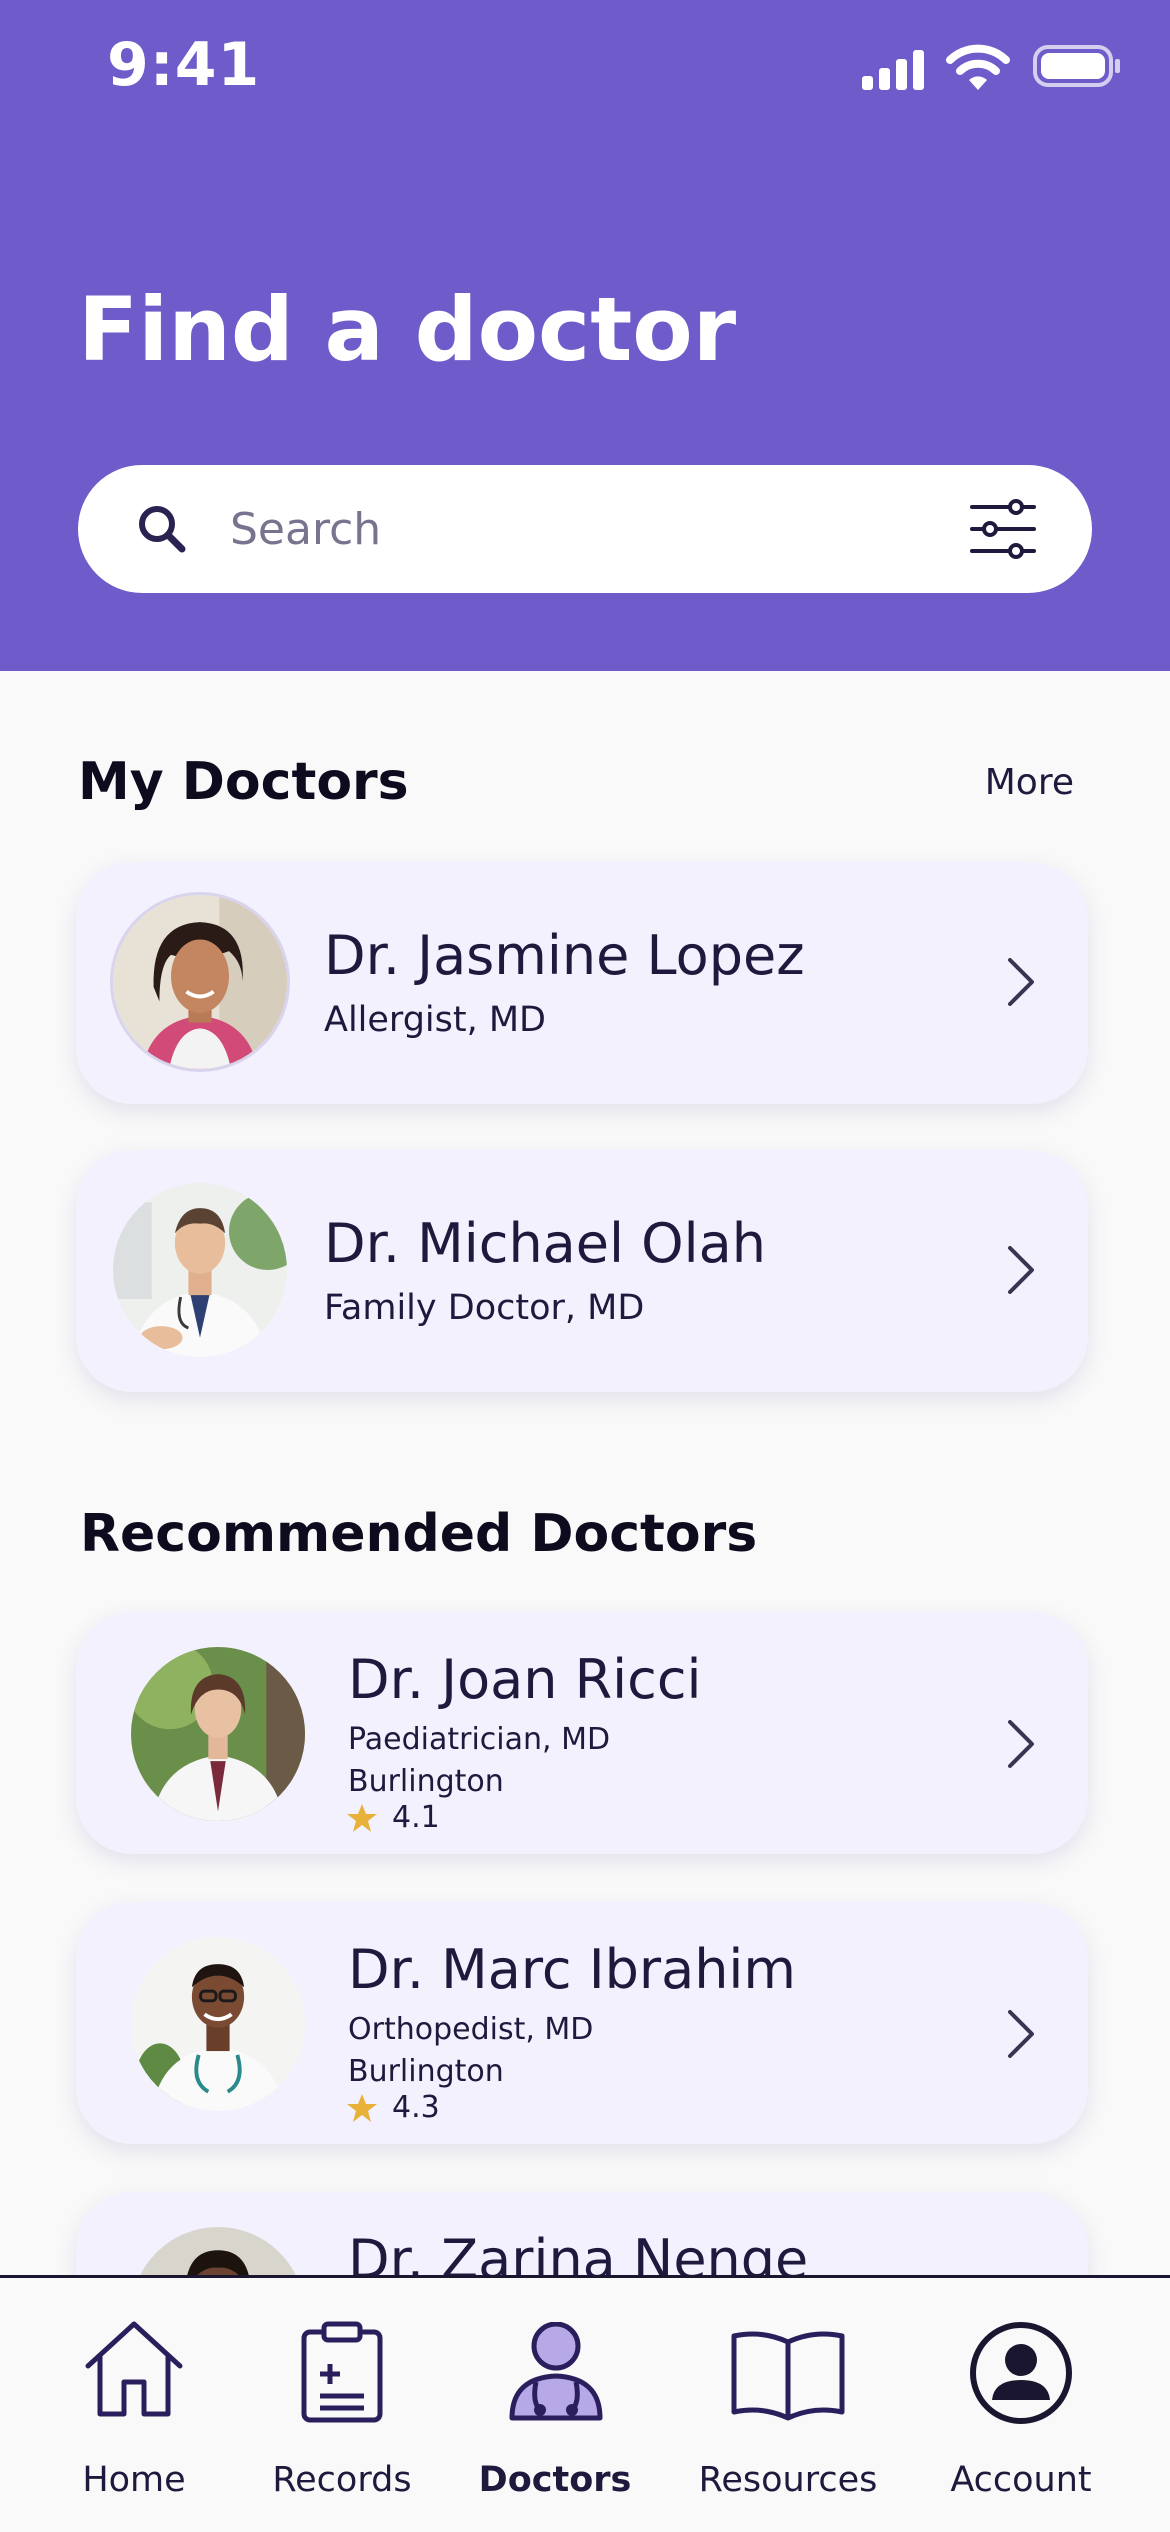 Image resolution: width=1170 pixels, height=2532 pixels. I want to click on battery-icon, so click(1076, 66).